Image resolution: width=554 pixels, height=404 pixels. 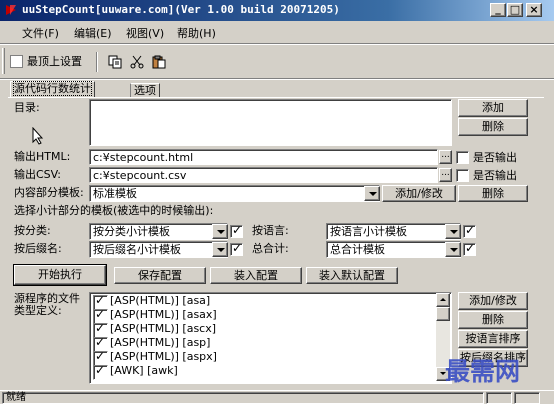 I want to click on copy-icon, so click(x=115, y=62).